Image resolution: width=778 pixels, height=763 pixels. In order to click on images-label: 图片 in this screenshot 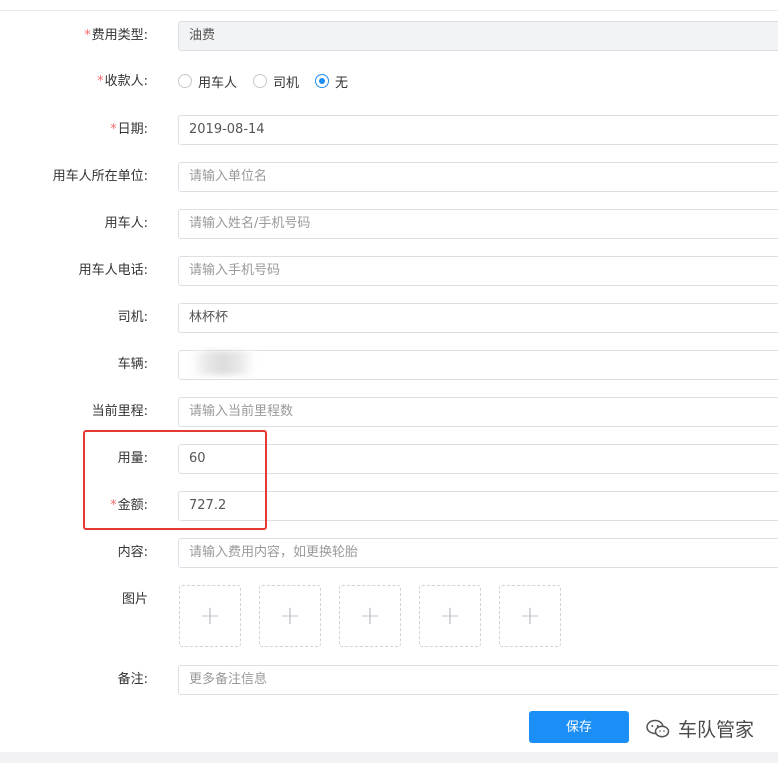, I will do `click(134, 599)`.